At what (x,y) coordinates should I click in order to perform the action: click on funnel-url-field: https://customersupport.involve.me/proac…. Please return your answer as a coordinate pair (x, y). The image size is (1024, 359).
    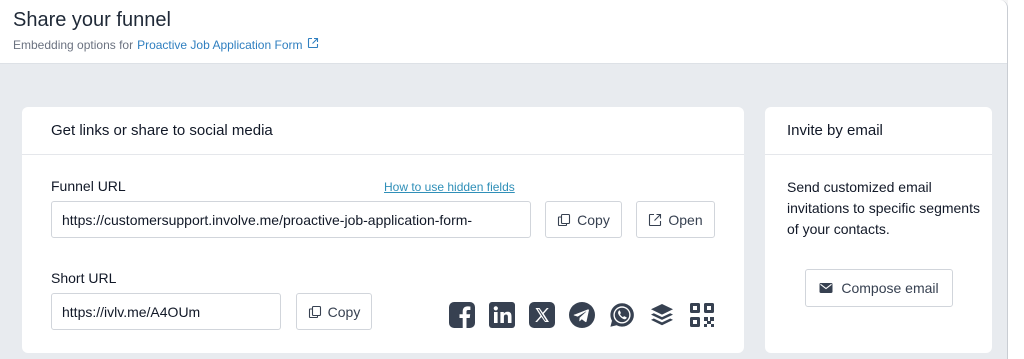
    Looking at the image, I should click on (291, 219).